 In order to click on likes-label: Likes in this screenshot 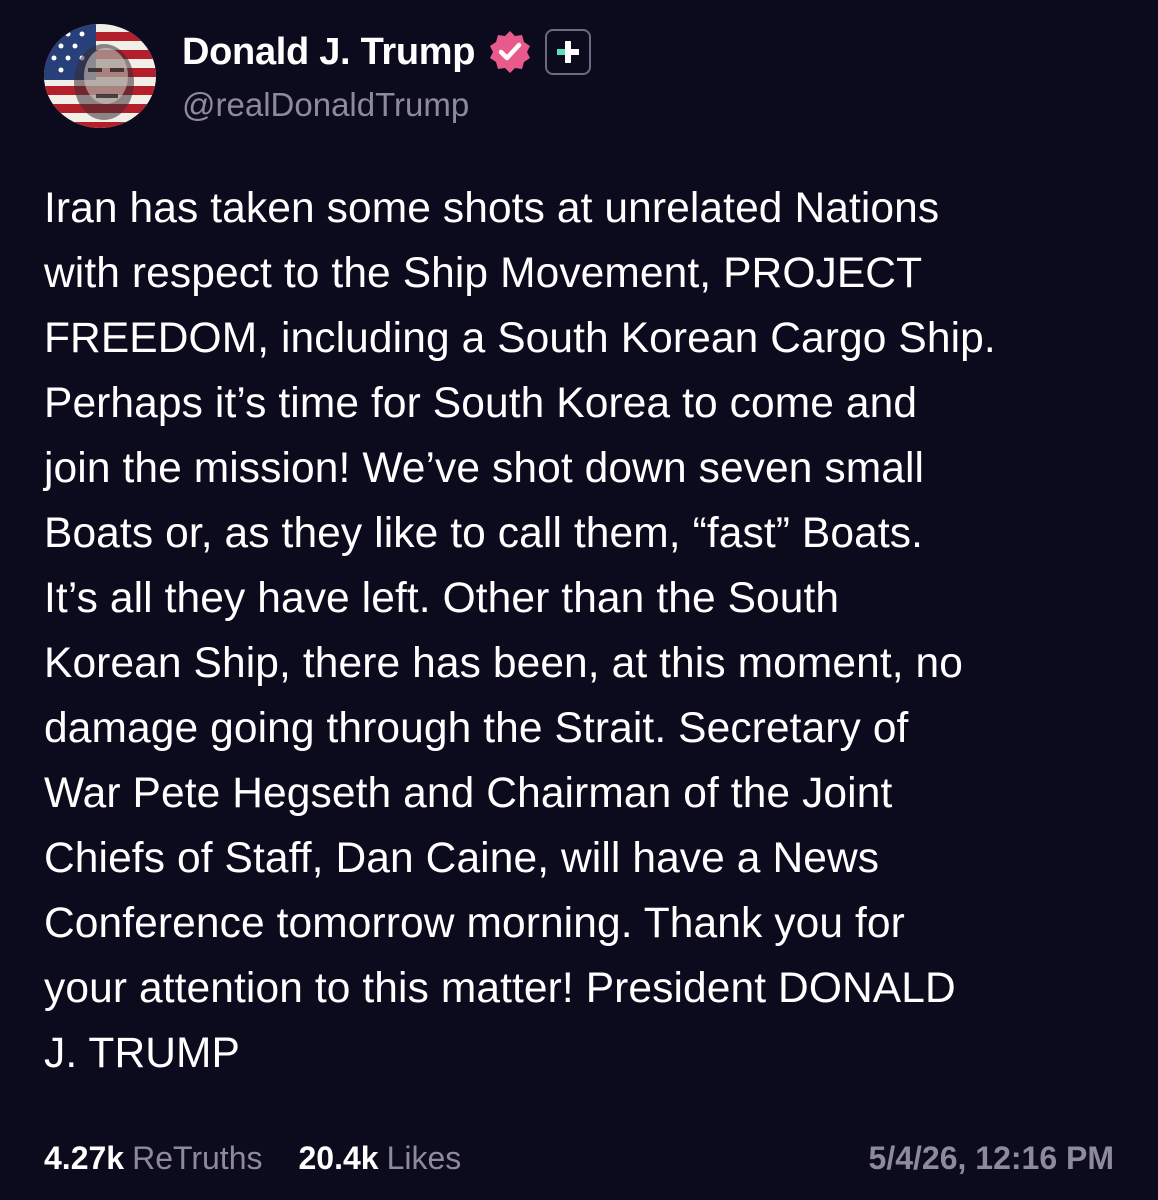, I will do `click(424, 1158)`.